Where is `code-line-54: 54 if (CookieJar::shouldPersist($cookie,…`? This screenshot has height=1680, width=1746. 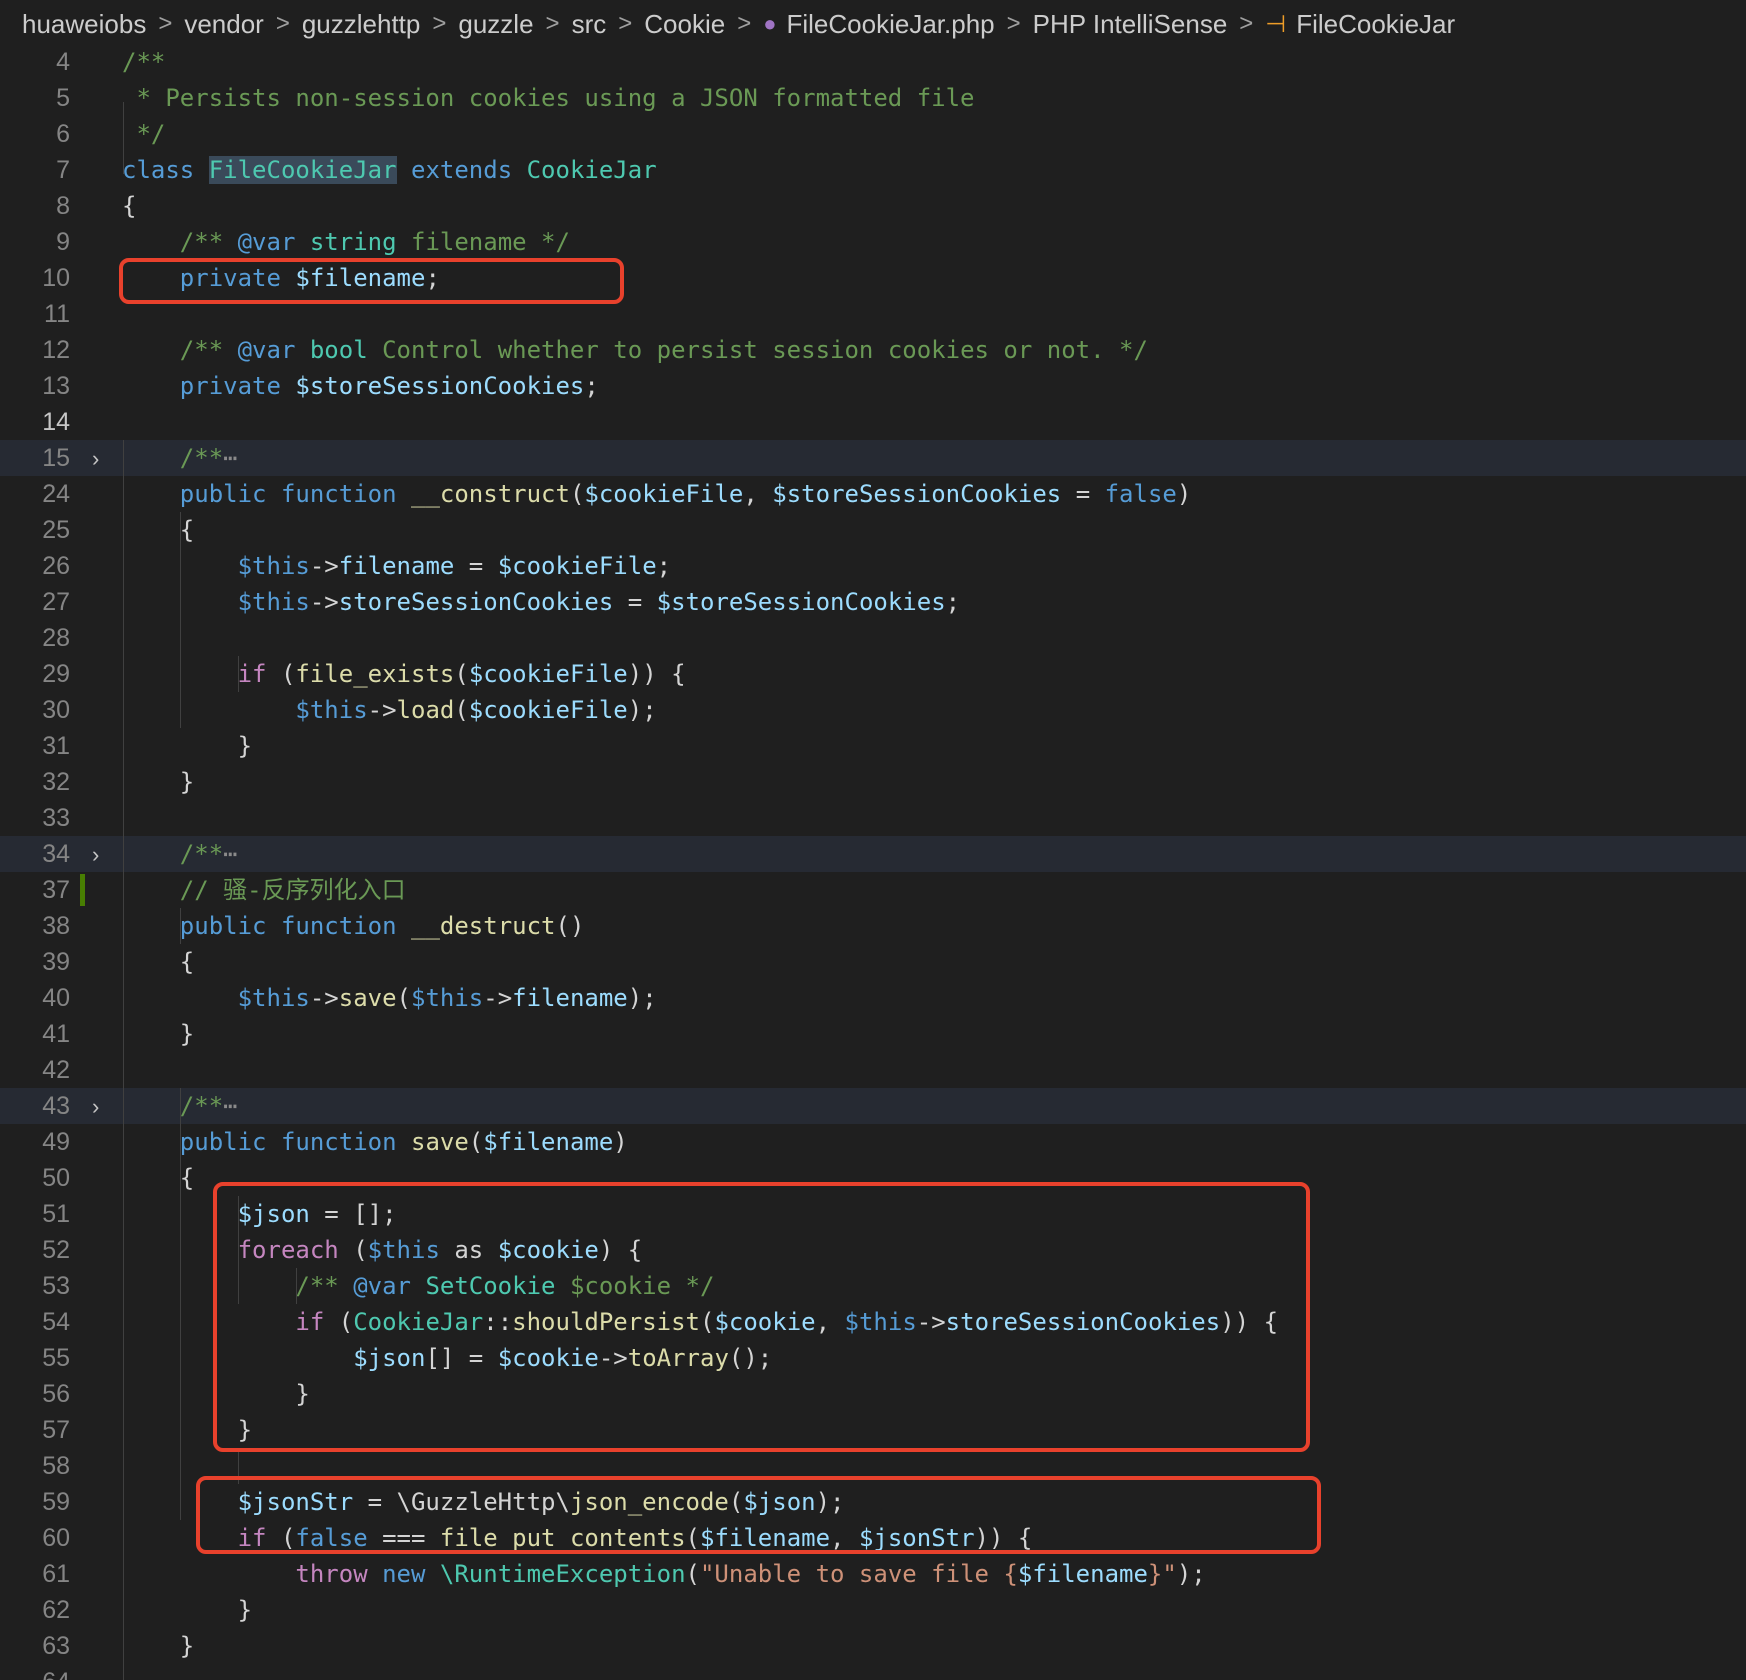 code-line-54: 54 if (CookieJar::shouldPersist($cookie,… is located at coordinates (873, 1322).